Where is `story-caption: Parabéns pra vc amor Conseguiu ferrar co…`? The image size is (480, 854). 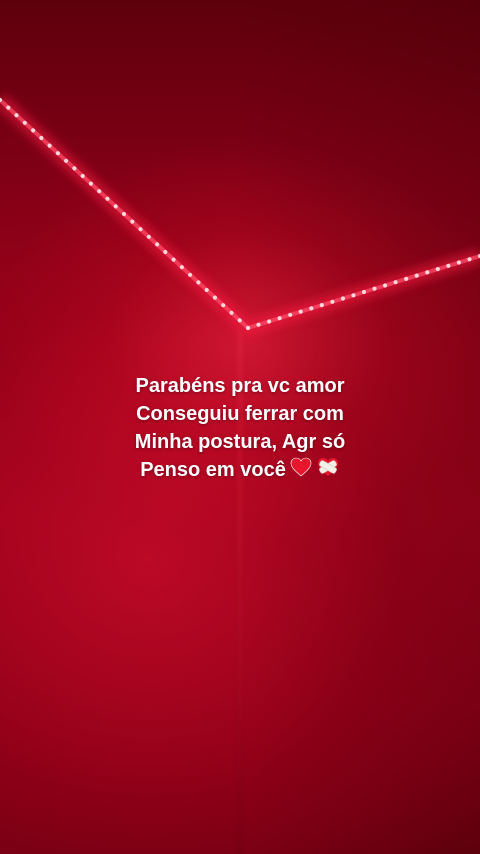
story-caption: Parabéns pra vc amor Conseguiu ferrar co… is located at coordinates (240, 428).